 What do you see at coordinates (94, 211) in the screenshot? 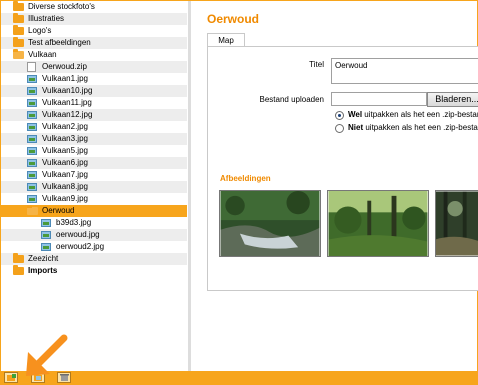
I see `tree-item: Oerwoud` at bounding box center [94, 211].